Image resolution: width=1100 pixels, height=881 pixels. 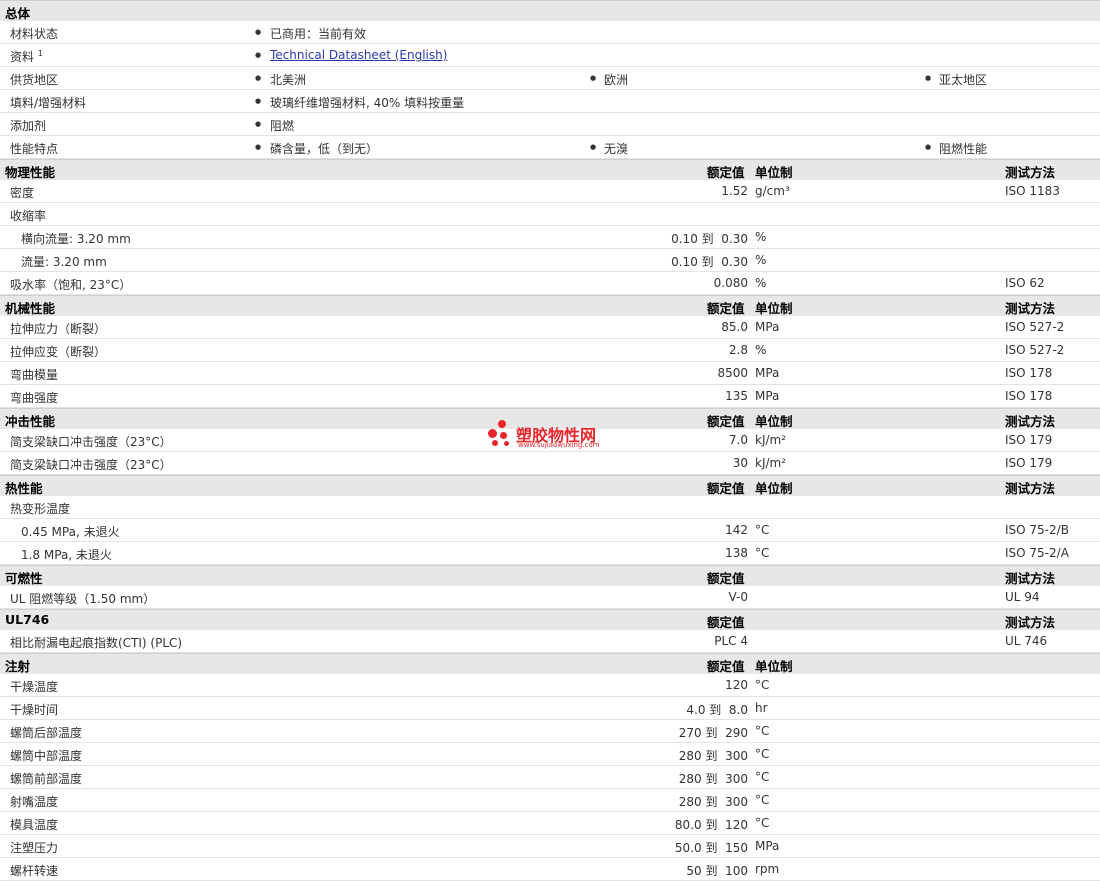 I want to click on section-title: 冲击性能, so click(x=30, y=421).